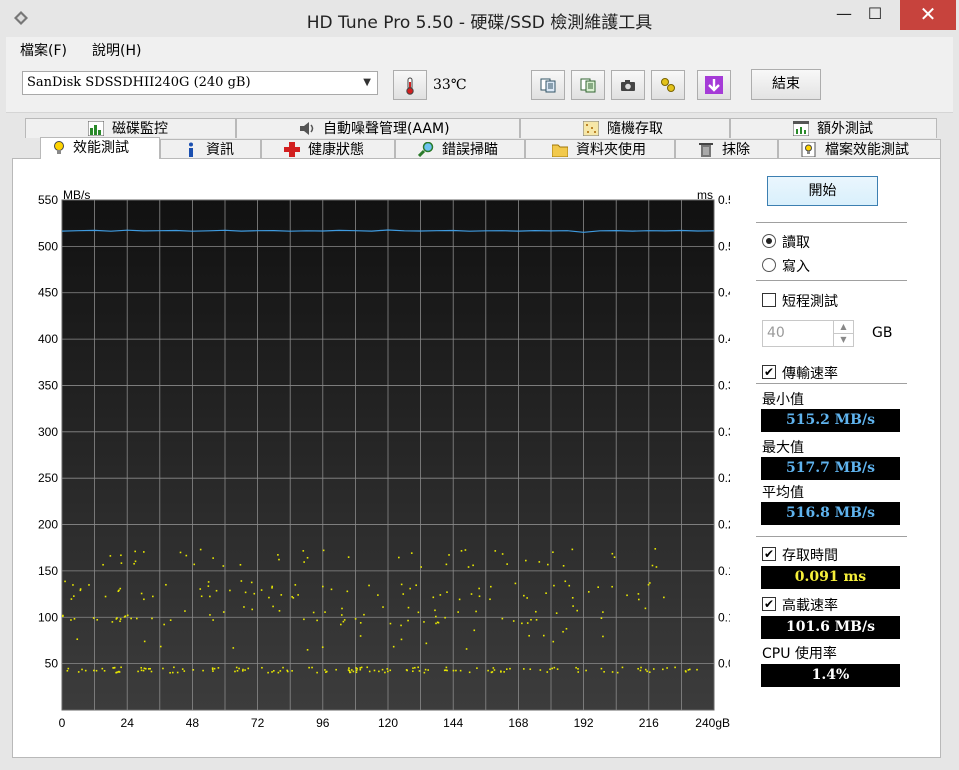 The width and height of the screenshot is (959, 770). I want to click on copy-text-button, so click(548, 85).